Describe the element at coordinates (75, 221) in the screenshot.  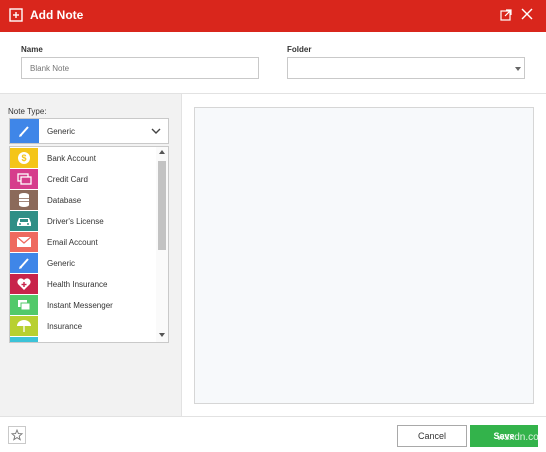
I see `list-item-label: Driver's License` at that location.